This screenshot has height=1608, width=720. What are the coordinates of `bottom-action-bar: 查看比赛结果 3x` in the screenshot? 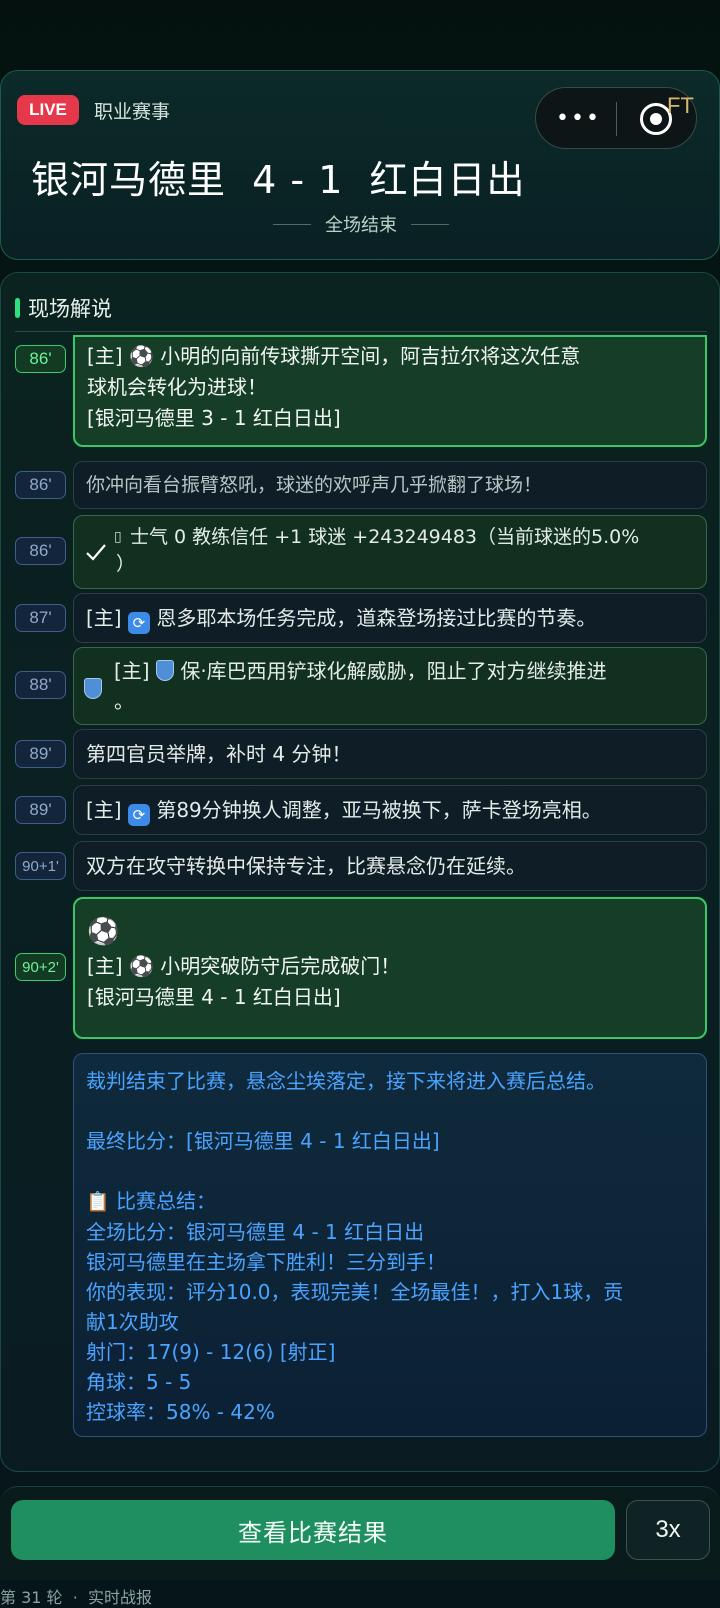 It's located at (360, 1533).